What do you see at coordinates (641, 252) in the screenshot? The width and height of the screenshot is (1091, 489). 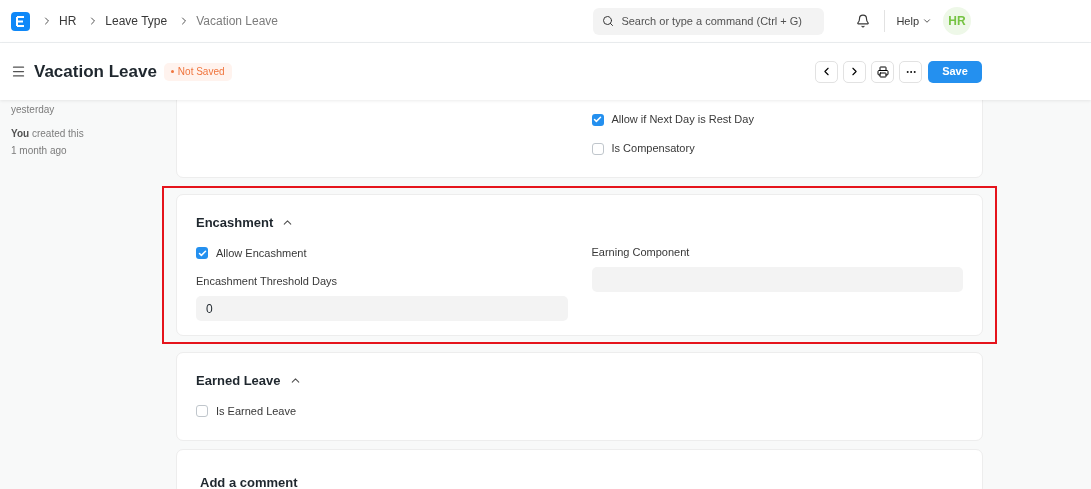 I see `field-label: Earning Component` at bounding box center [641, 252].